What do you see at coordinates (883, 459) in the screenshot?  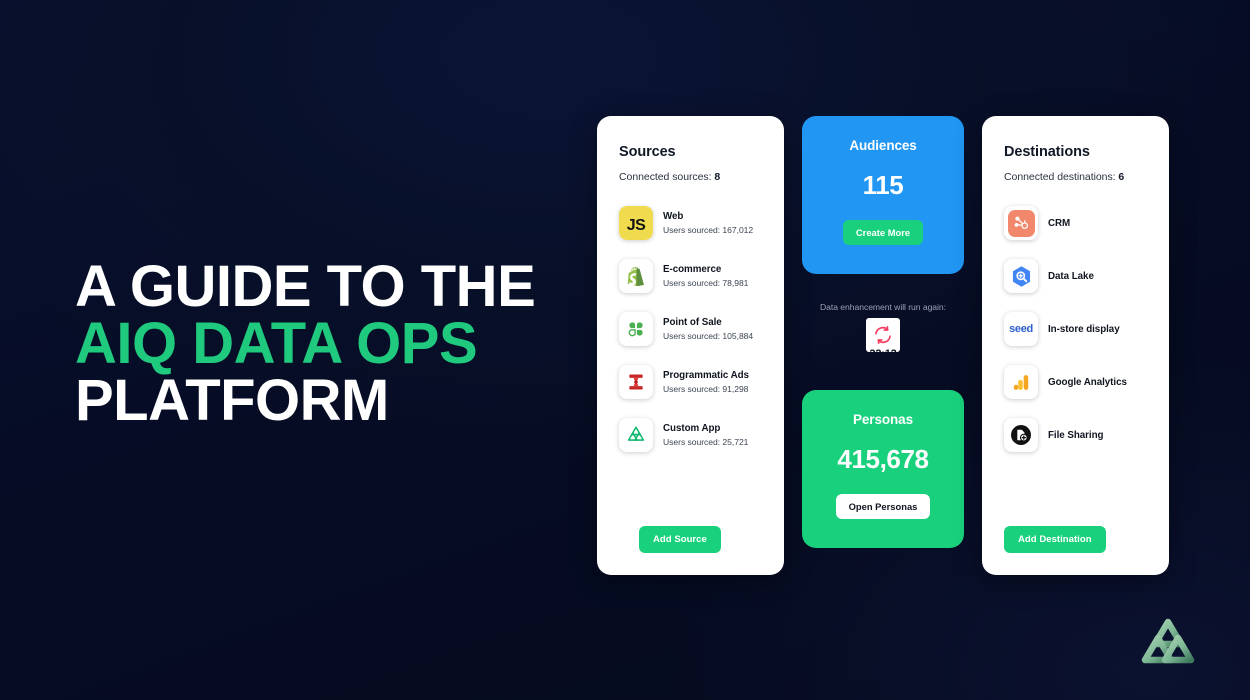 I see `personas-value: 415,678` at bounding box center [883, 459].